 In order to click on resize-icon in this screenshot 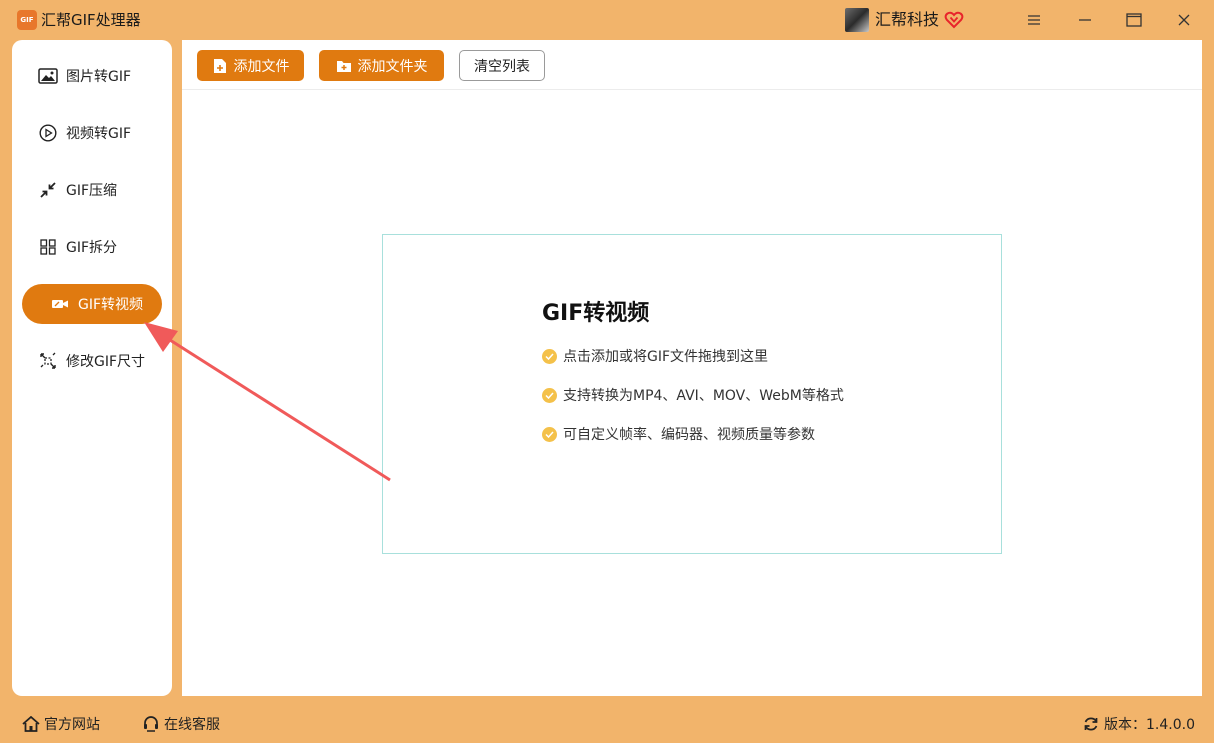, I will do `click(48, 361)`.